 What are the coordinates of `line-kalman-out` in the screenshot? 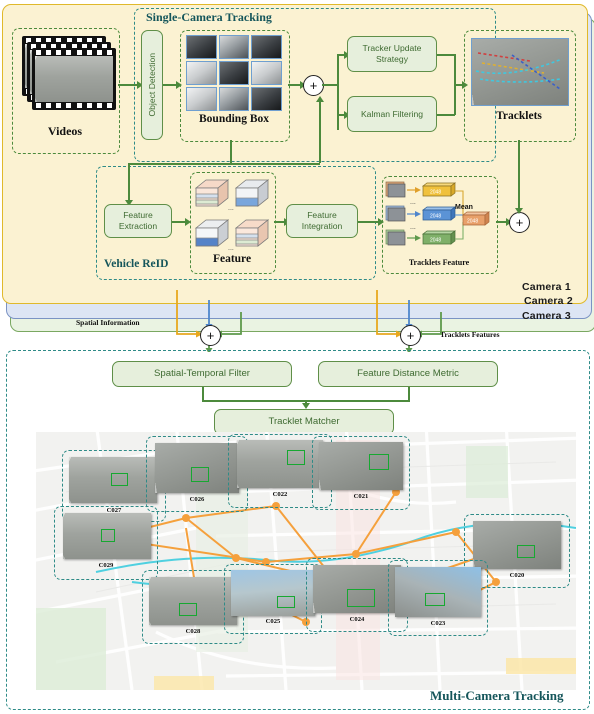 It's located at (446, 115).